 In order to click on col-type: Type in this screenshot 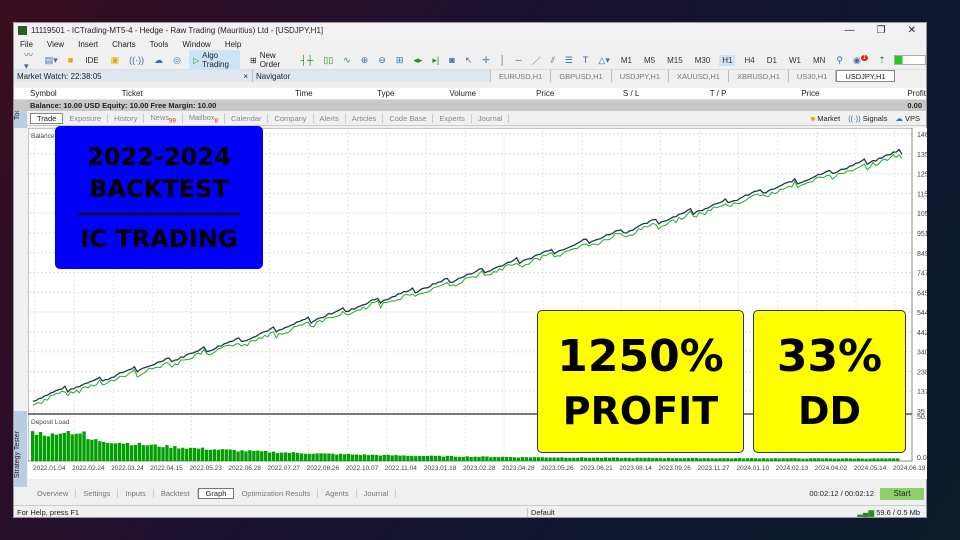, I will do `click(413, 93)`.